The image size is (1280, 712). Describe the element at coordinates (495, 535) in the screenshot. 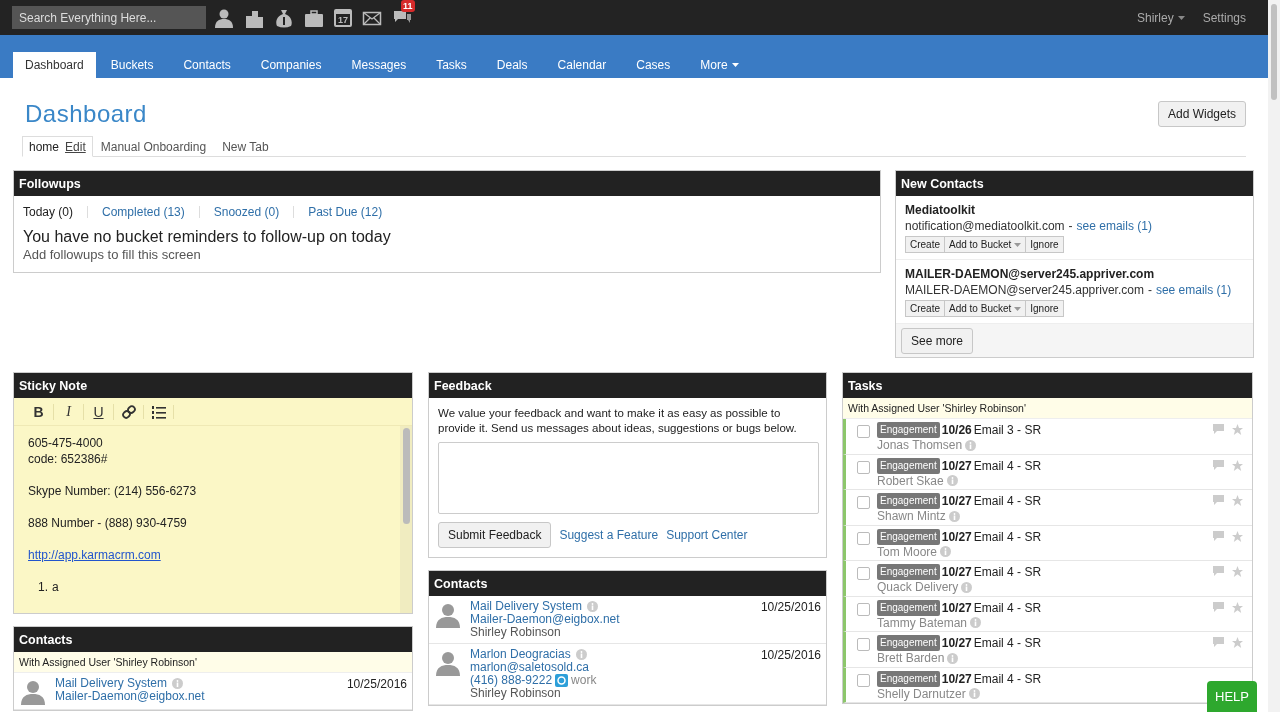

I see `submit-feedback-button: Submit Feedback` at that location.